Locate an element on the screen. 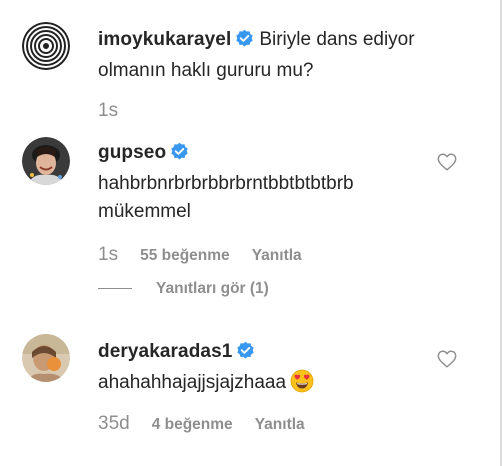 This screenshot has width=502, height=466. spiral-avatar is located at coordinates (46, 46).